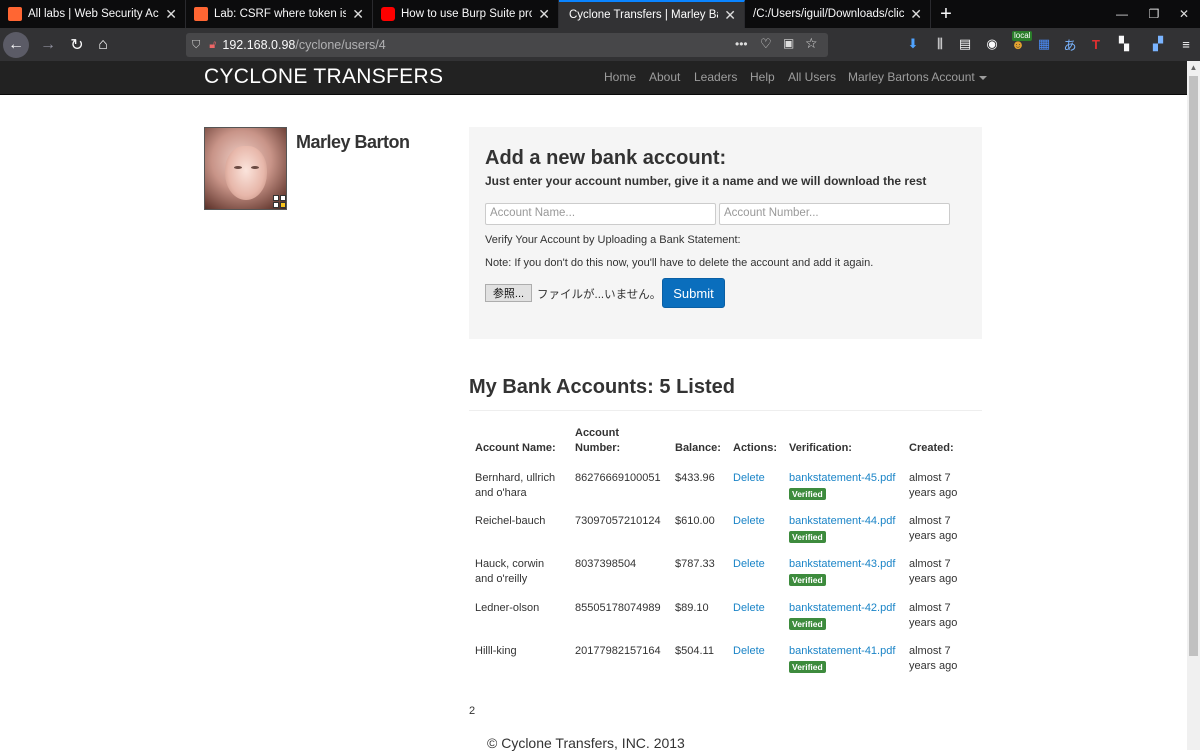  I want to click on url-path: /cyclone/users/4, so click(340, 45).